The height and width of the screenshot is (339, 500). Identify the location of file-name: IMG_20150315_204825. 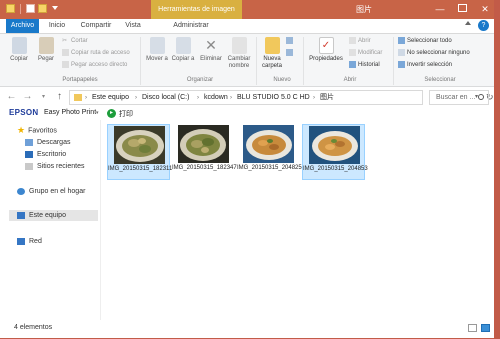
(269, 168).